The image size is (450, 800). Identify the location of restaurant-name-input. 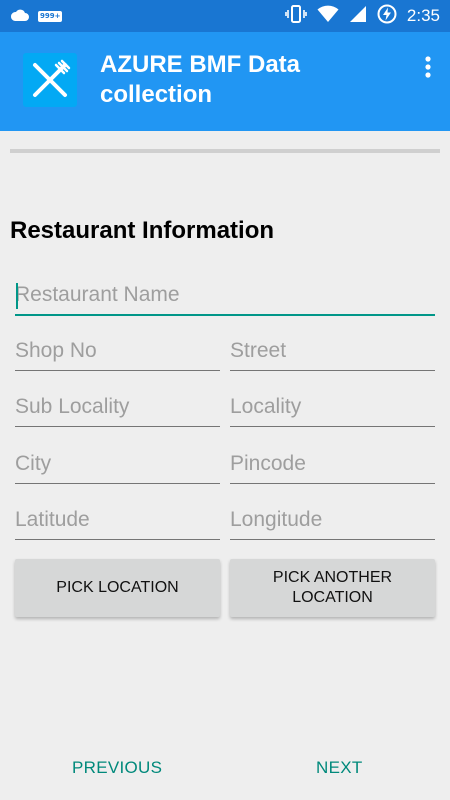
(225, 295).